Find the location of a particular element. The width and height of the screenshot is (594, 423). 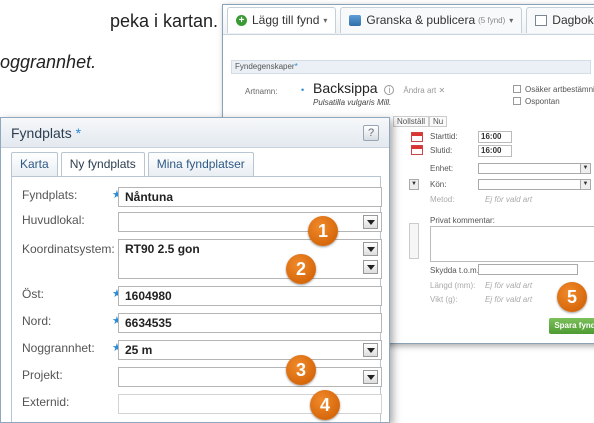

unit-select: ▼ is located at coordinates (534, 168).